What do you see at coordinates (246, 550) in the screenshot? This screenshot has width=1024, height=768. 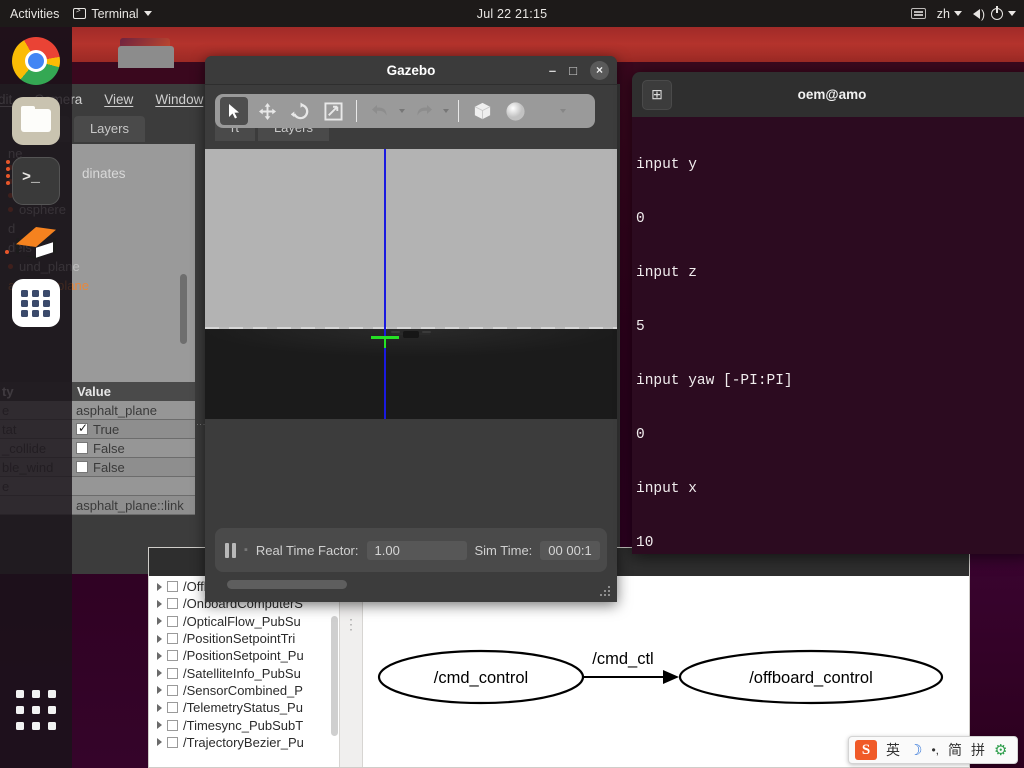 I see `step-icon: ▪` at bounding box center [246, 550].